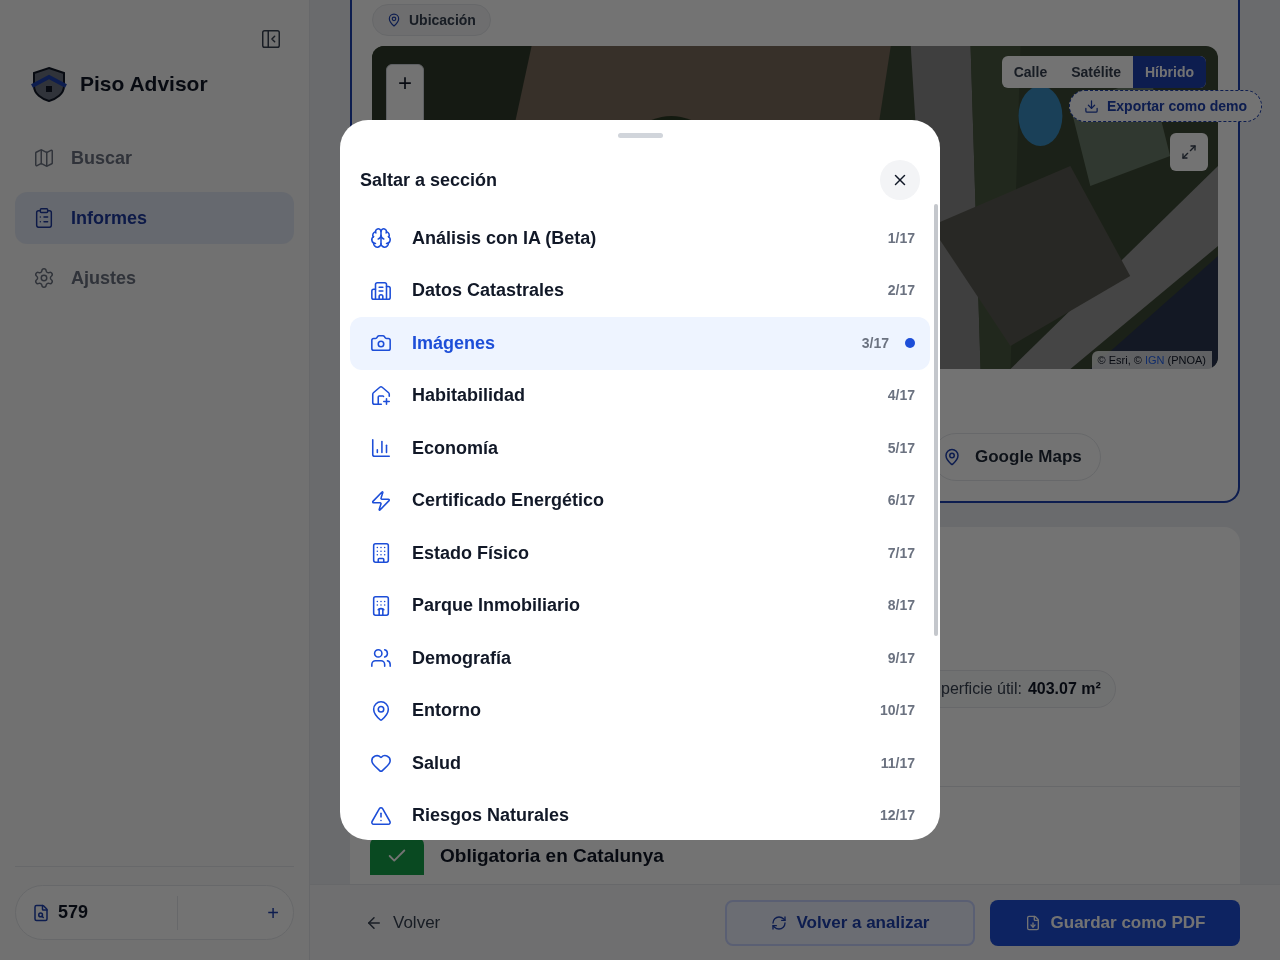 This screenshot has height=960, width=1280. Describe the element at coordinates (44, 278) in the screenshot. I see `settings-icon` at that location.